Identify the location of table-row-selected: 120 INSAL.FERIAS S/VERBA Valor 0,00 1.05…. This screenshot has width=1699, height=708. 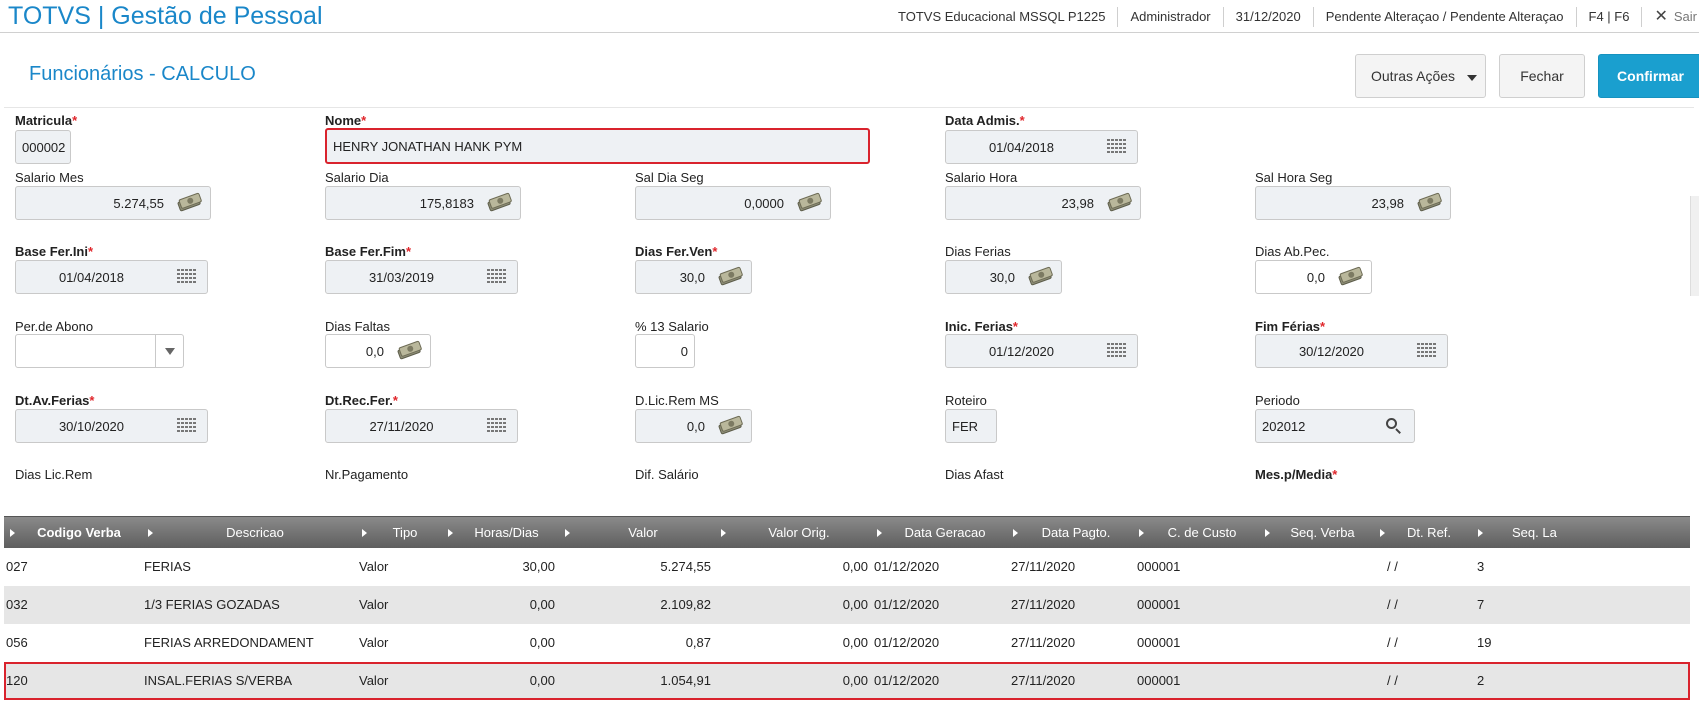
(847, 681).